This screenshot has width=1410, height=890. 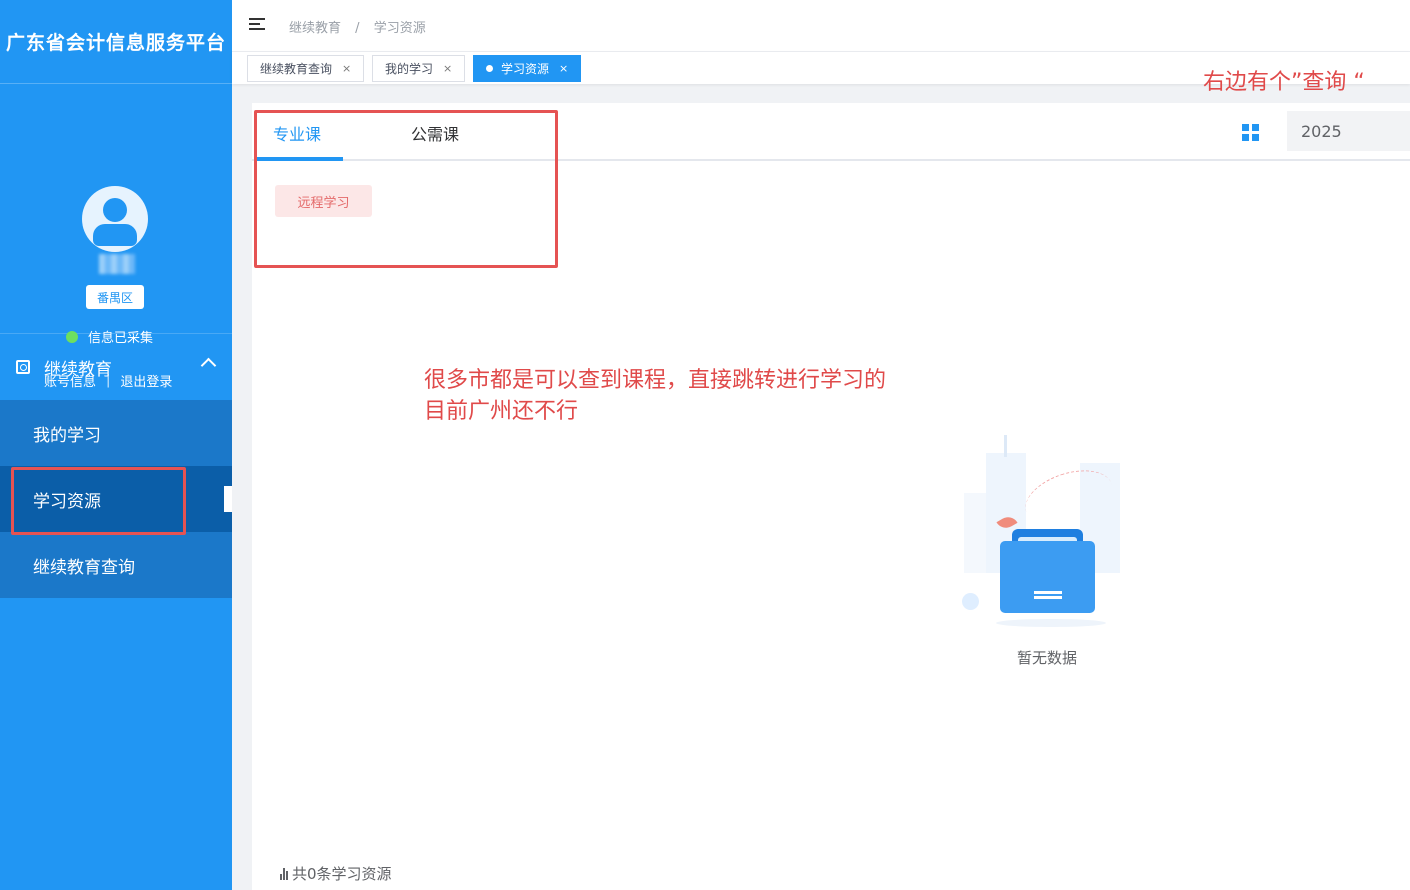 I want to click on breadcrumb-current: 学习资源, so click(x=399, y=28).